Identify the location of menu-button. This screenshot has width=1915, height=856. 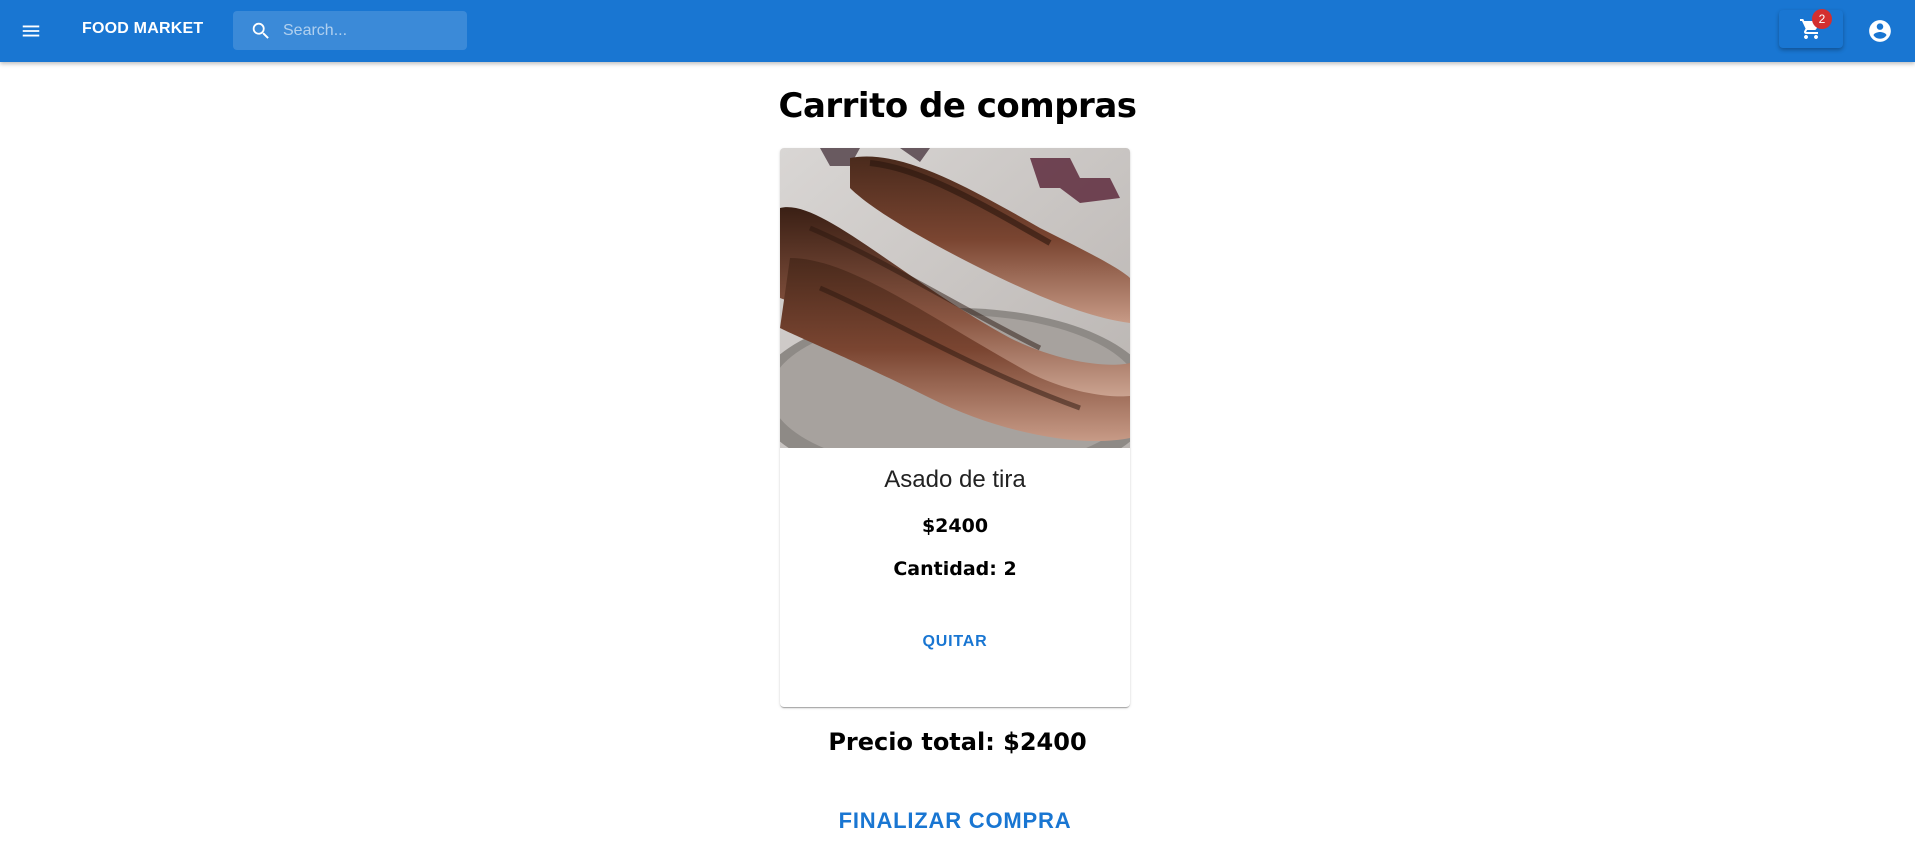
(31, 31).